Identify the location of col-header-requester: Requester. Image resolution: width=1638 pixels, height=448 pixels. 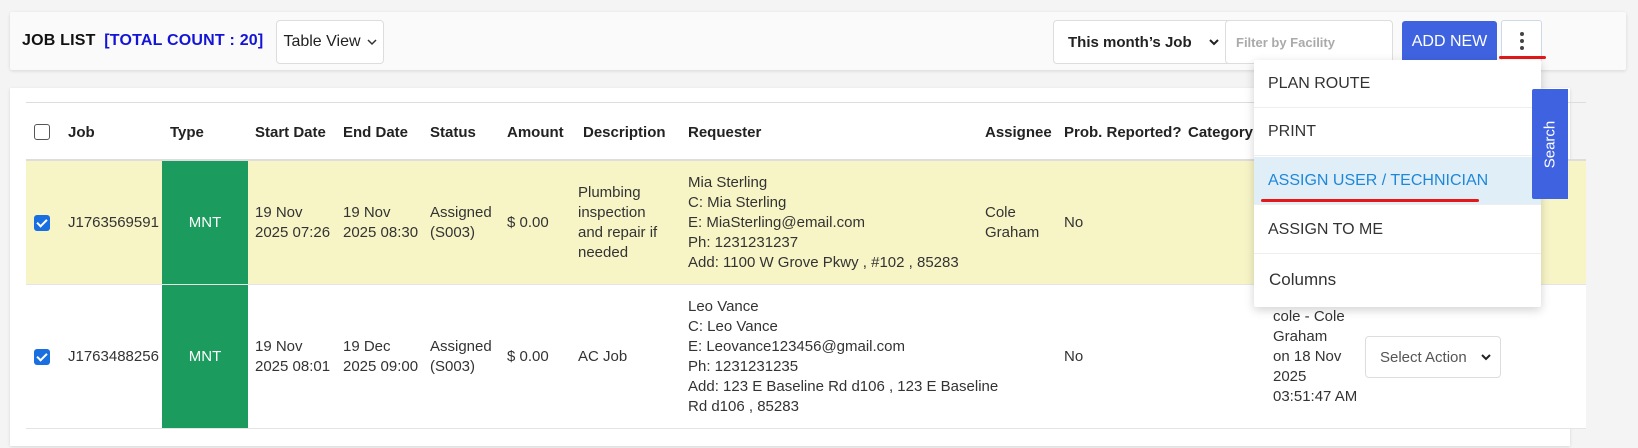
(724, 132).